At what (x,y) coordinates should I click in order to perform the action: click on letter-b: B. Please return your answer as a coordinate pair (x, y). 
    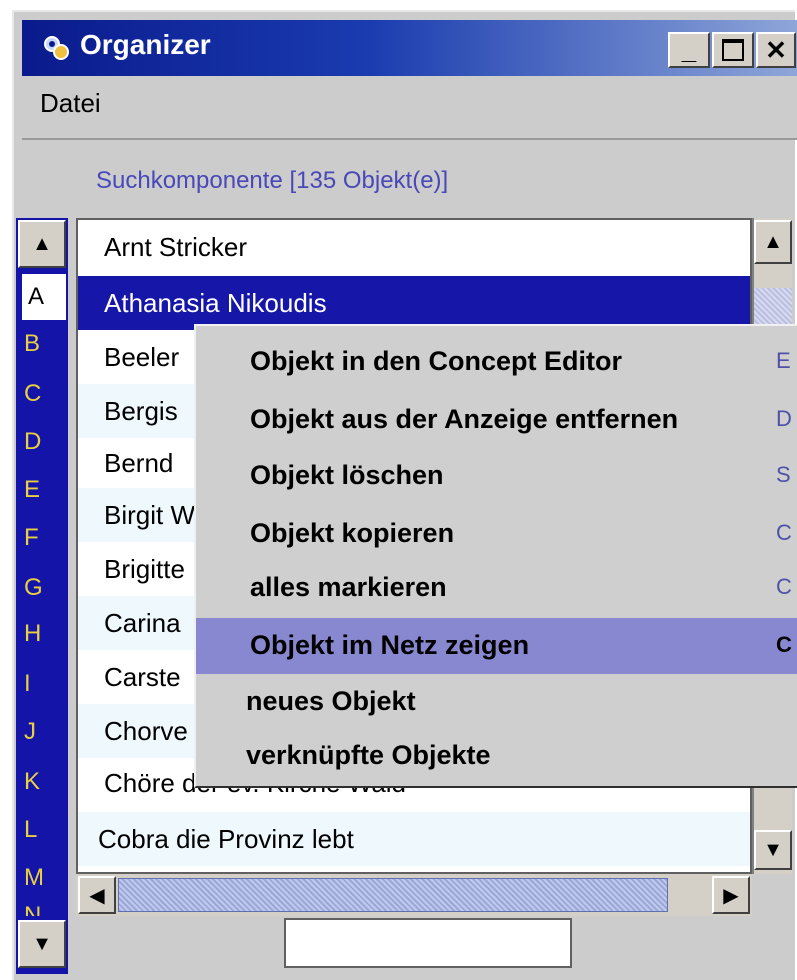
    Looking at the image, I should click on (32, 344).